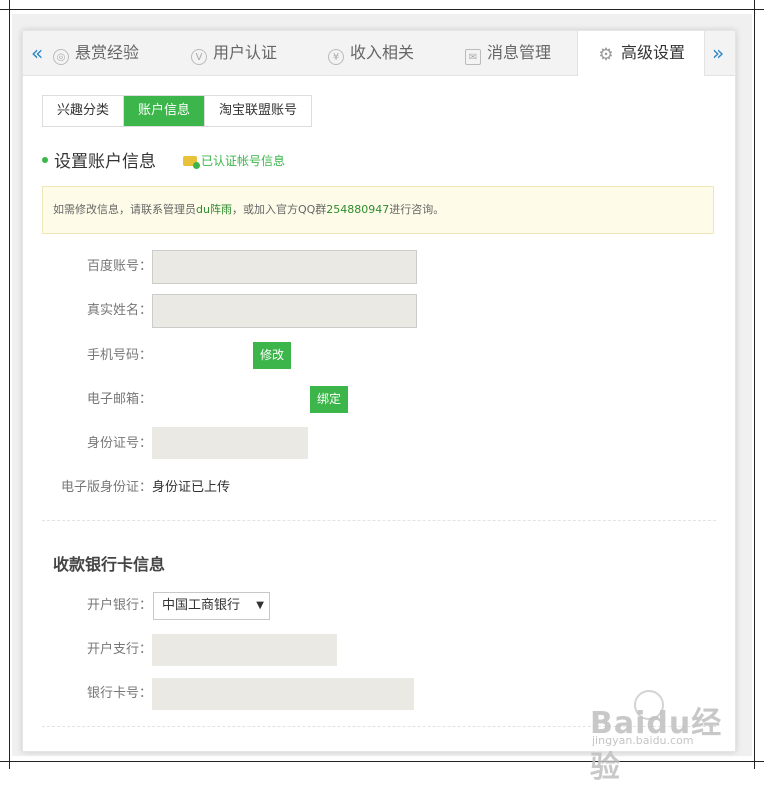 The image size is (764, 786). Describe the element at coordinates (214, 209) in the screenshot. I see `notice-admin-link: du阵雨` at that location.